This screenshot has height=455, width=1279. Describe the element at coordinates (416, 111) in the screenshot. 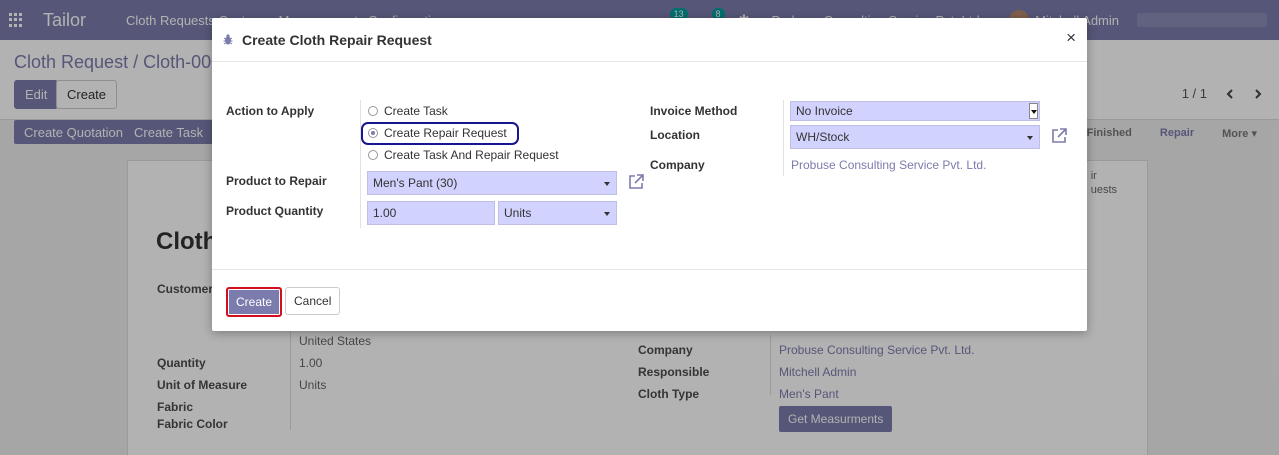

I see `radio-label: Create Task` at that location.